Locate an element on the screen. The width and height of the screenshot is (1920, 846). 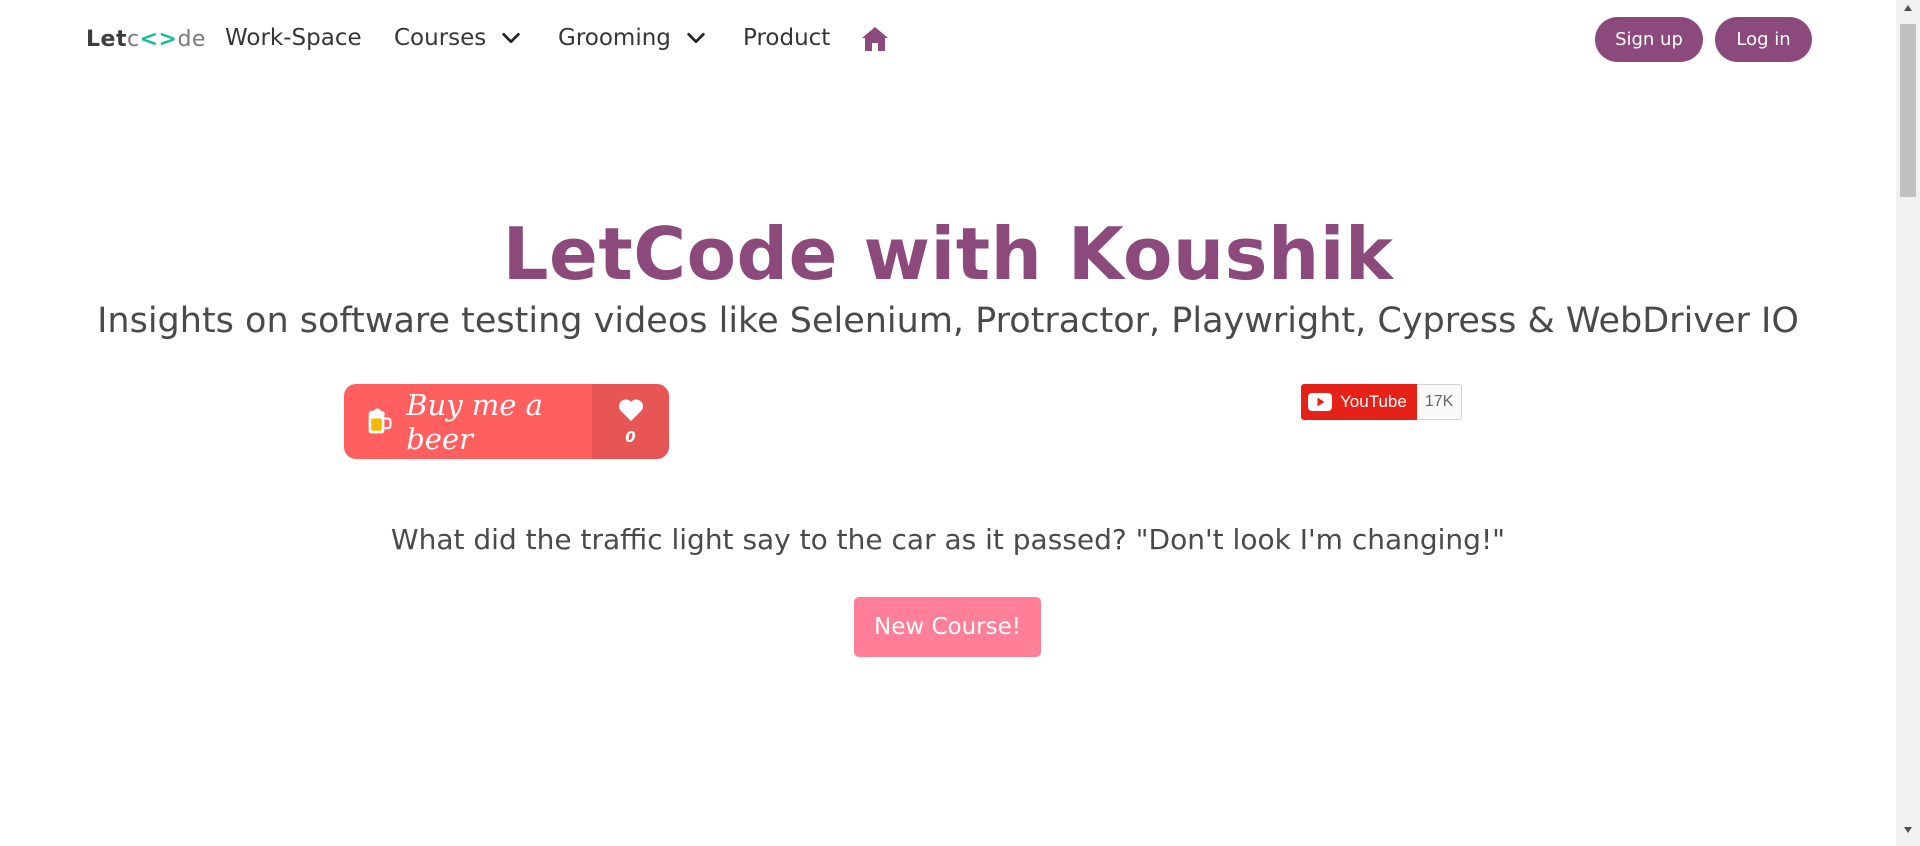
page-title: LetCode with Koushik is located at coordinates (948, 254).